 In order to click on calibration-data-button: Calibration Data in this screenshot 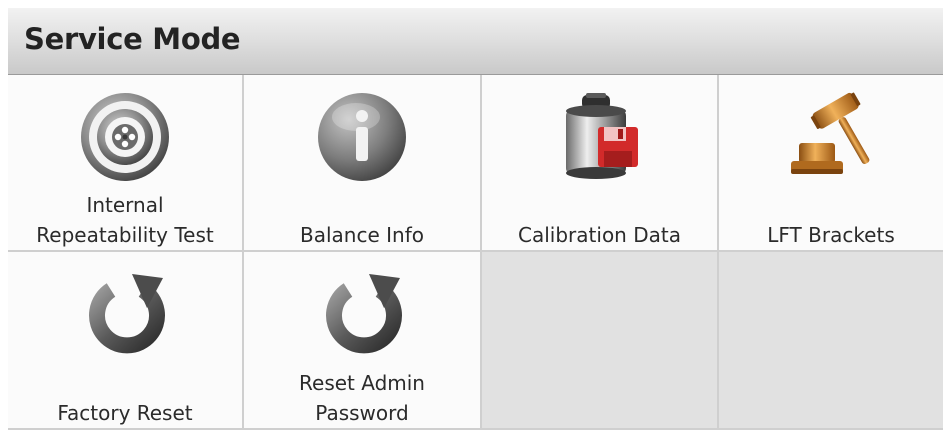, I will do `click(600, 163)`.